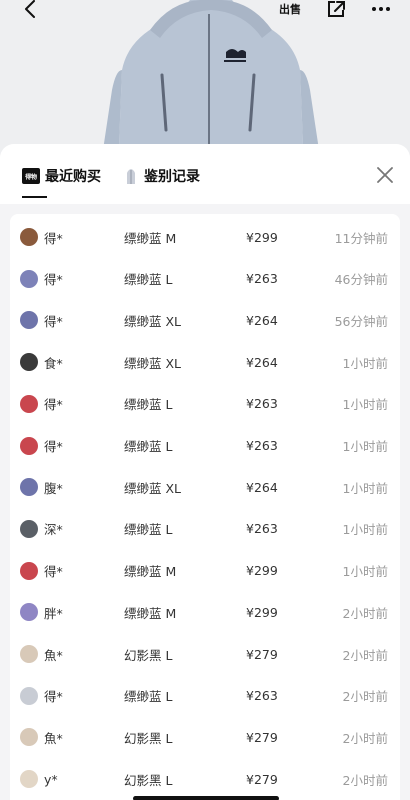 The image size is (410, 800). Describe the element at coordinates (131, 176) in the screenshot. I see `jacket-thumbnail-icon` at that location.